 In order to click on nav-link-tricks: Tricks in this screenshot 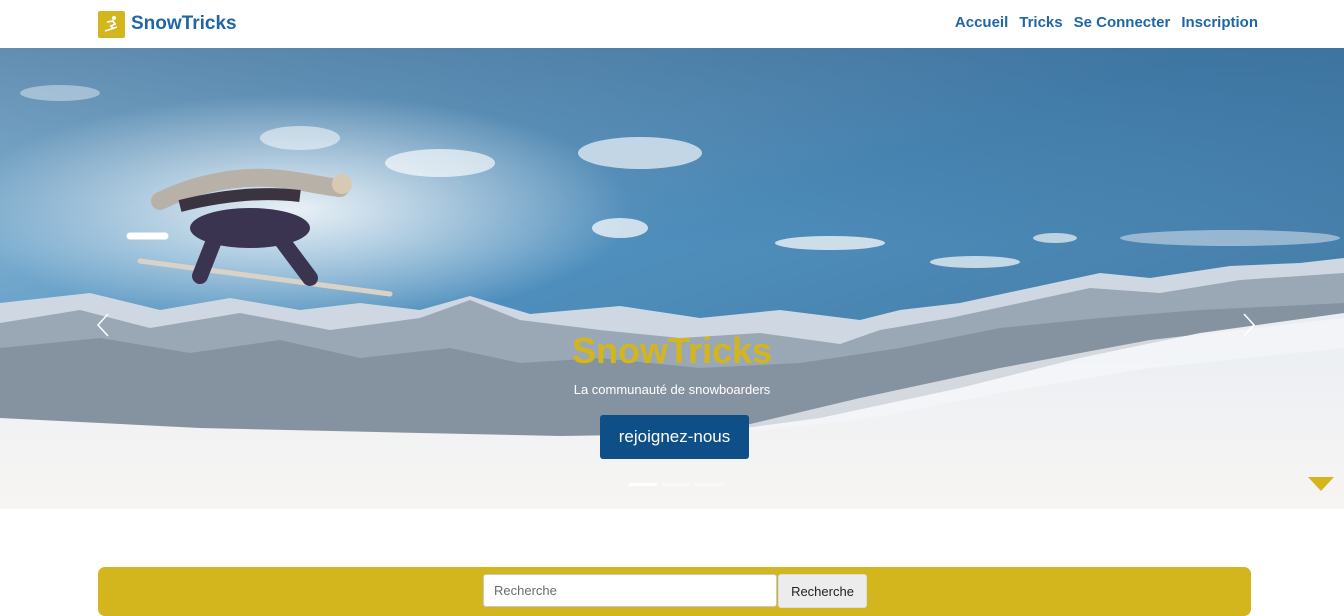, I will do `click(1040, 22)`.